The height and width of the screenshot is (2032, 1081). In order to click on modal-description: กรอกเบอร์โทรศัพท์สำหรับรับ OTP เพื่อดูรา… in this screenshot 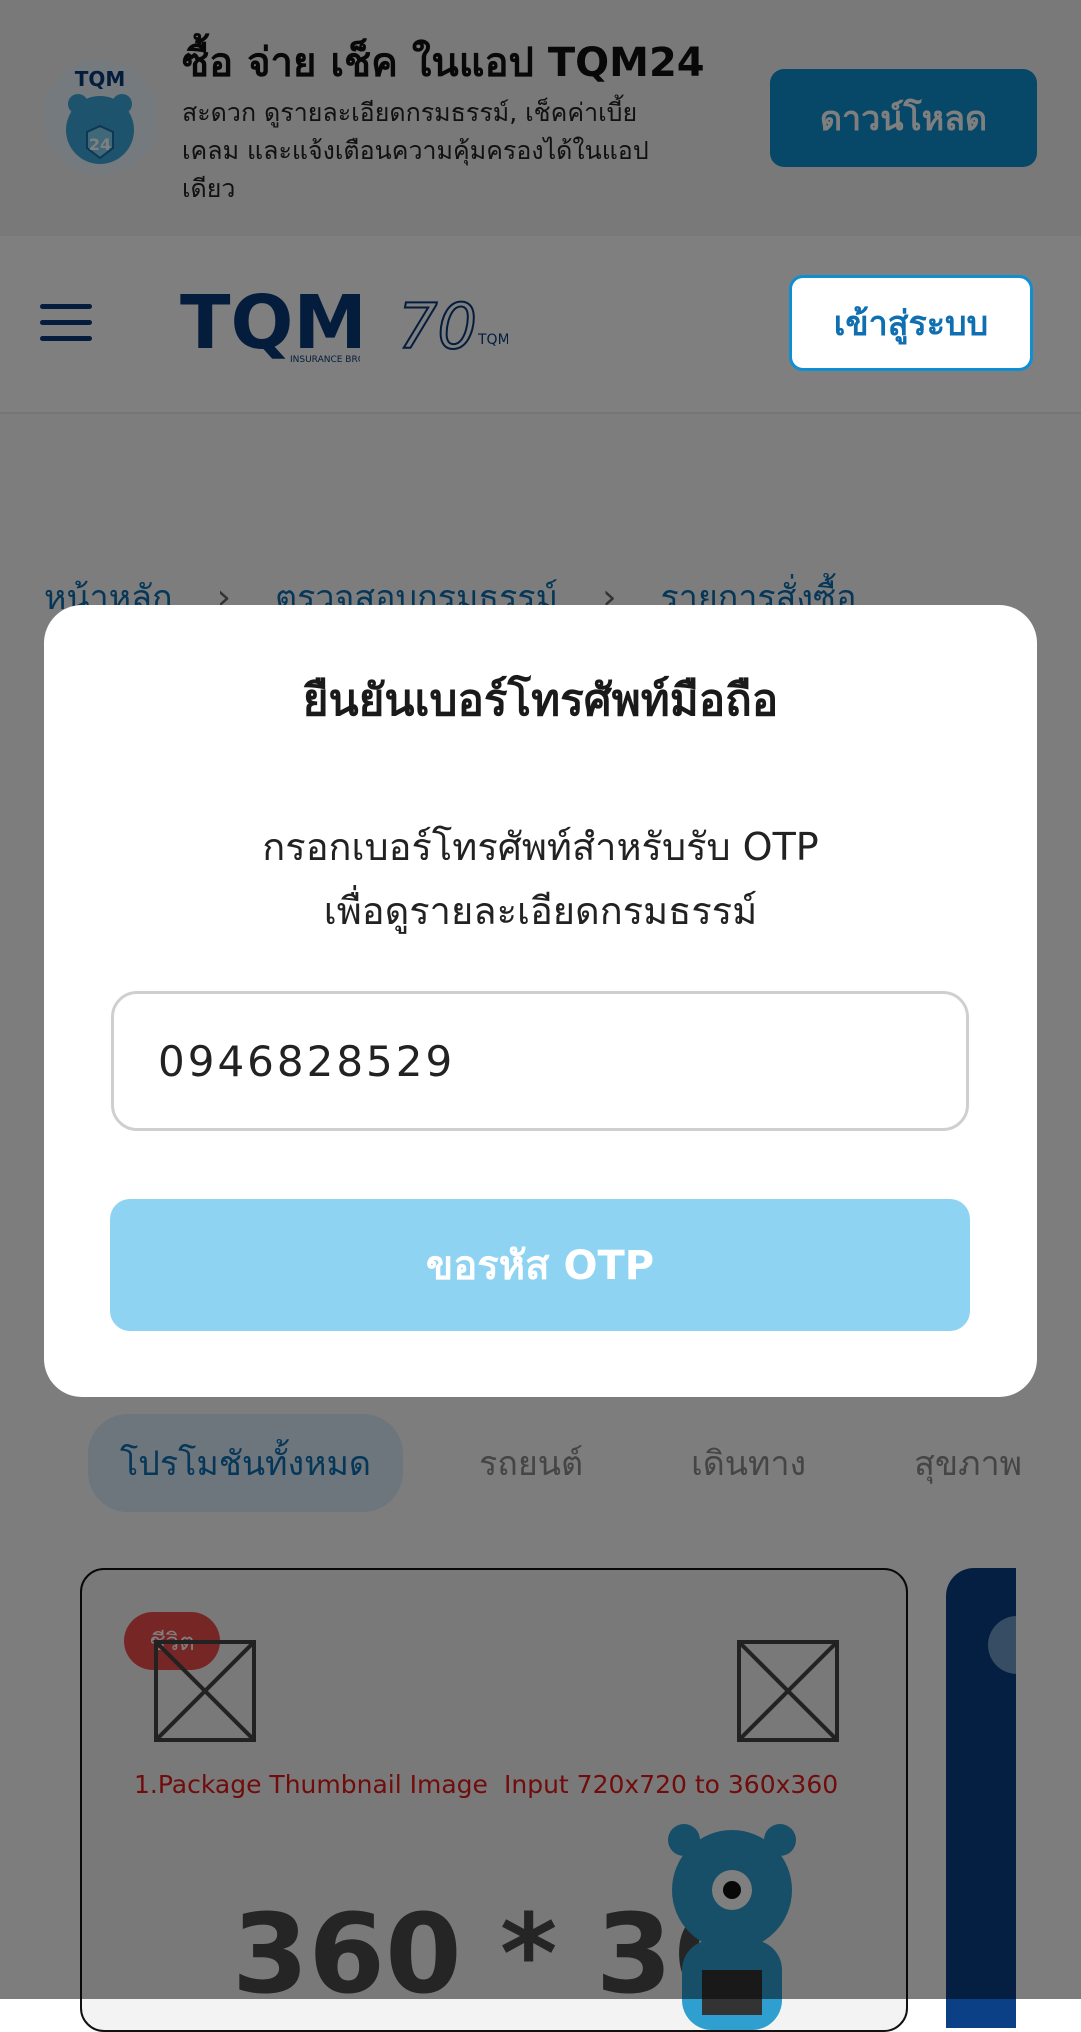, I will do `click(540, 879)`.